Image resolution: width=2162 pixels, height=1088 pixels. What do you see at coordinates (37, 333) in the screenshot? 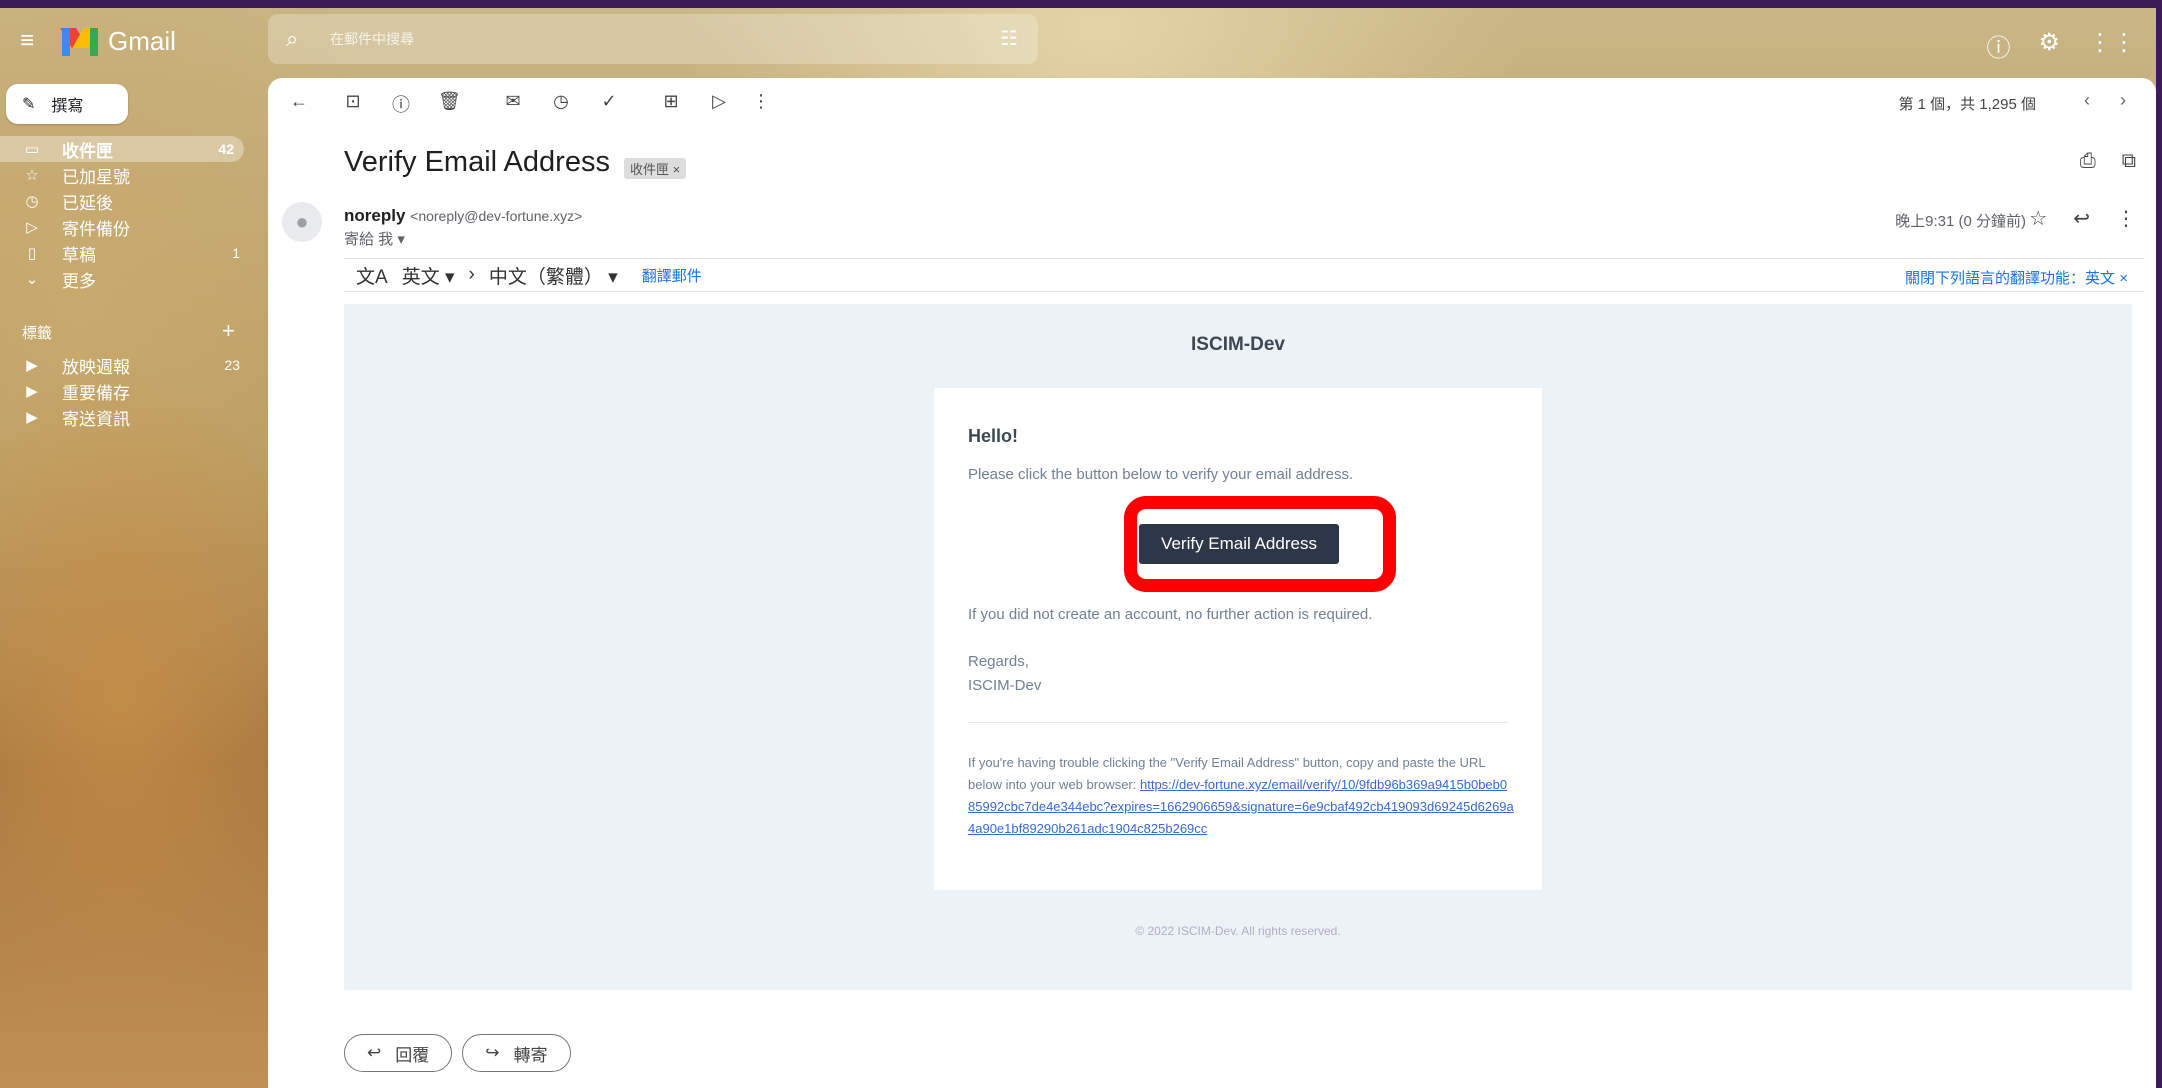
I see `labels-heading: 標籤` at bounding box center [37, 333].